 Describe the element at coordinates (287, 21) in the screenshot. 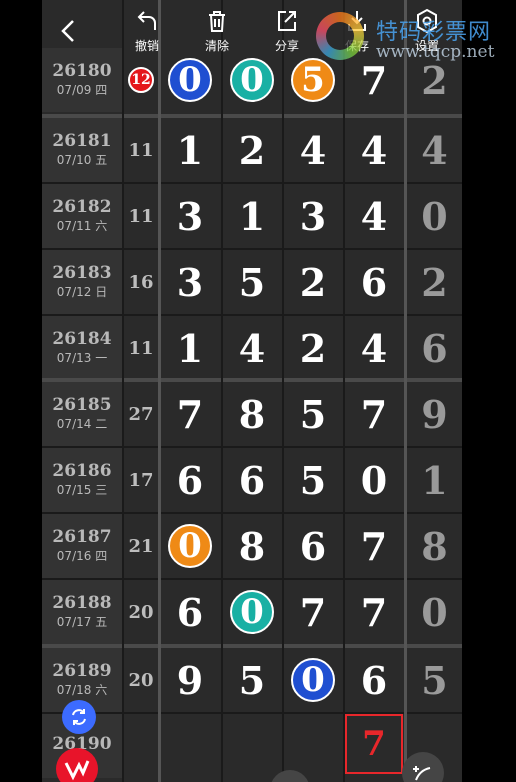

I see `share-icon` at that location.